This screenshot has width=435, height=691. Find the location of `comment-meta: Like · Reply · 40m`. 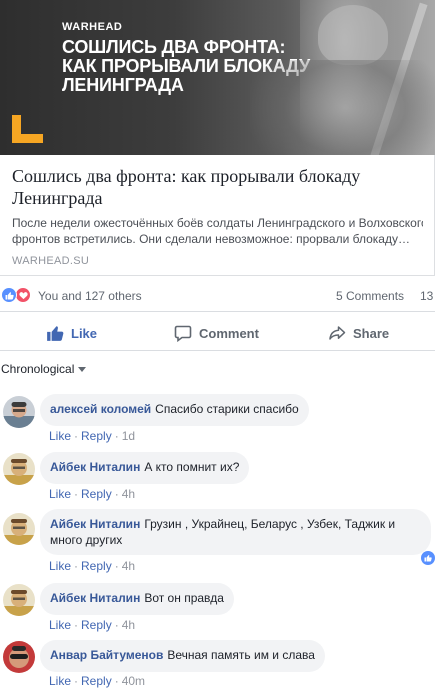

comment-meta: Like · Reply · 40m is located at coordinates (97, 681).